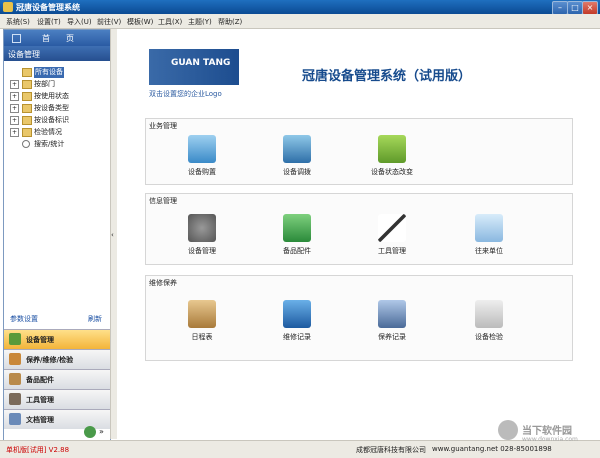 This screenshot has width=600, height=458. What do you see at coordinates (15, 359) in the screenshot?
I see `wrench-icon` at bounding box center [15, 359].